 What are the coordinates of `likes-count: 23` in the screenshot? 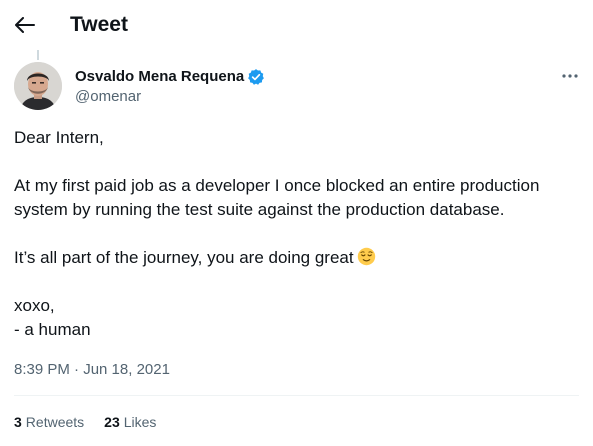 It's located at (112, 422).